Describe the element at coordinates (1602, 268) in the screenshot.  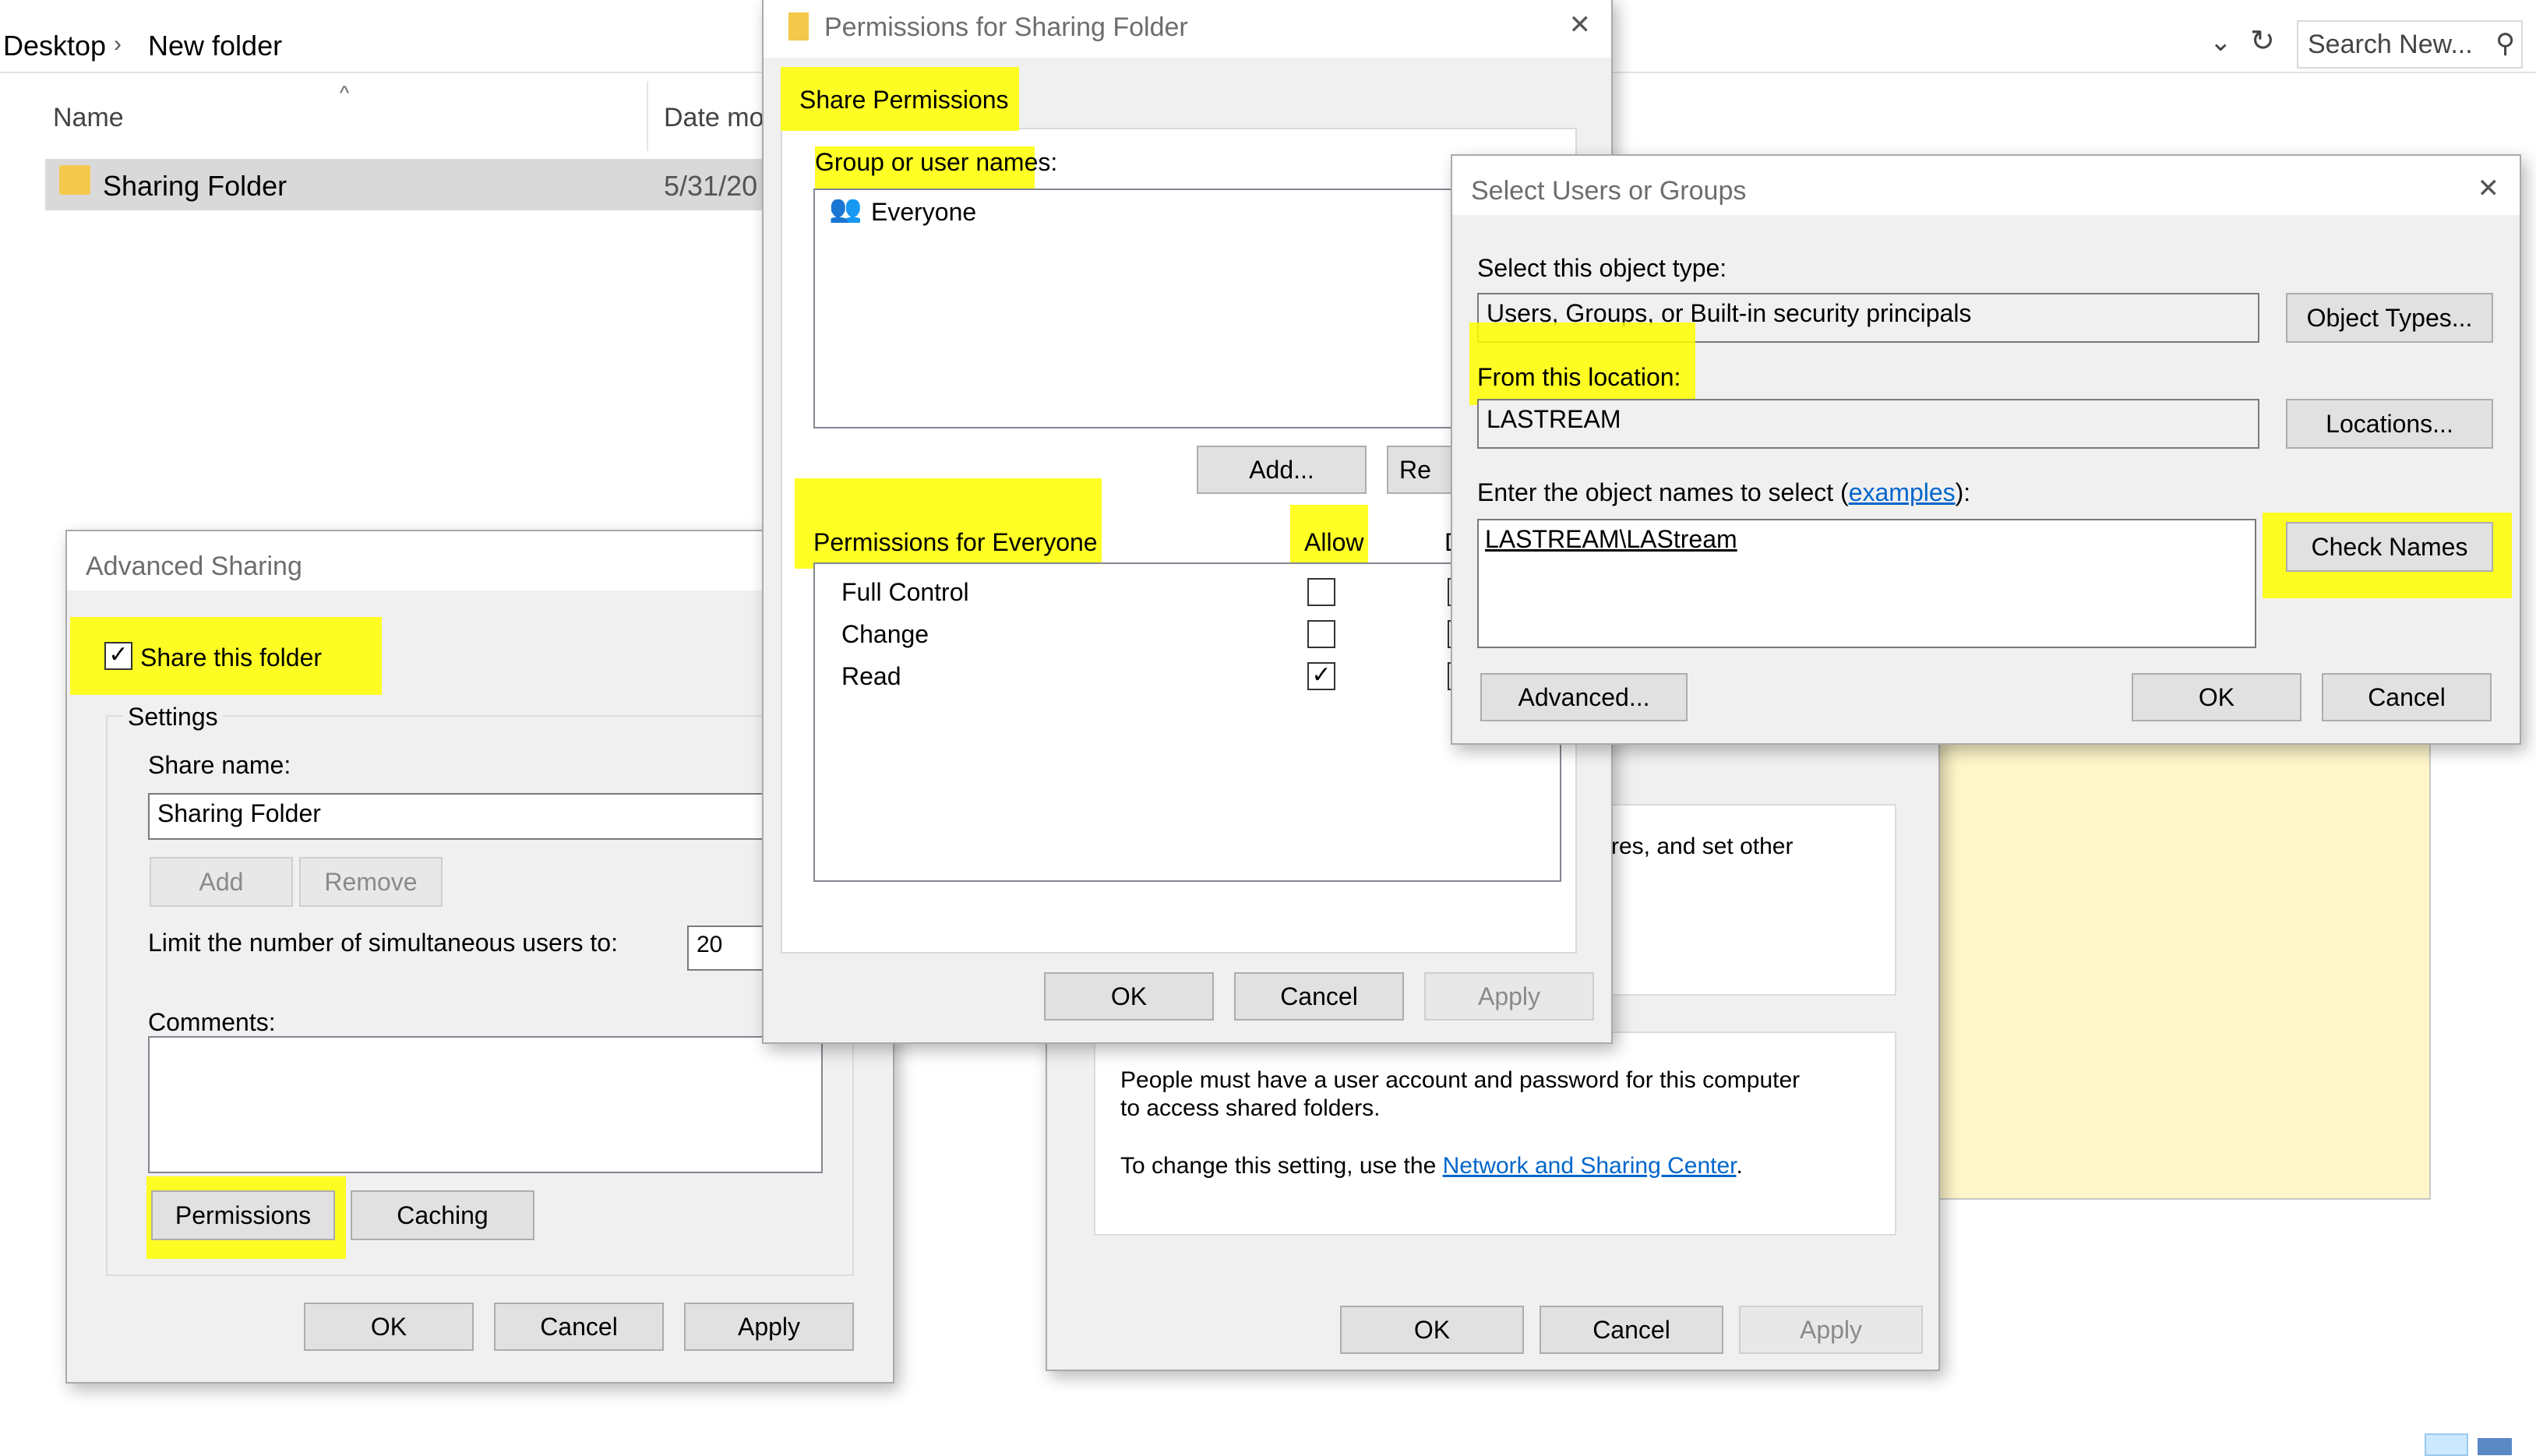
I see `object-type-label: Select this object type:` at that location.